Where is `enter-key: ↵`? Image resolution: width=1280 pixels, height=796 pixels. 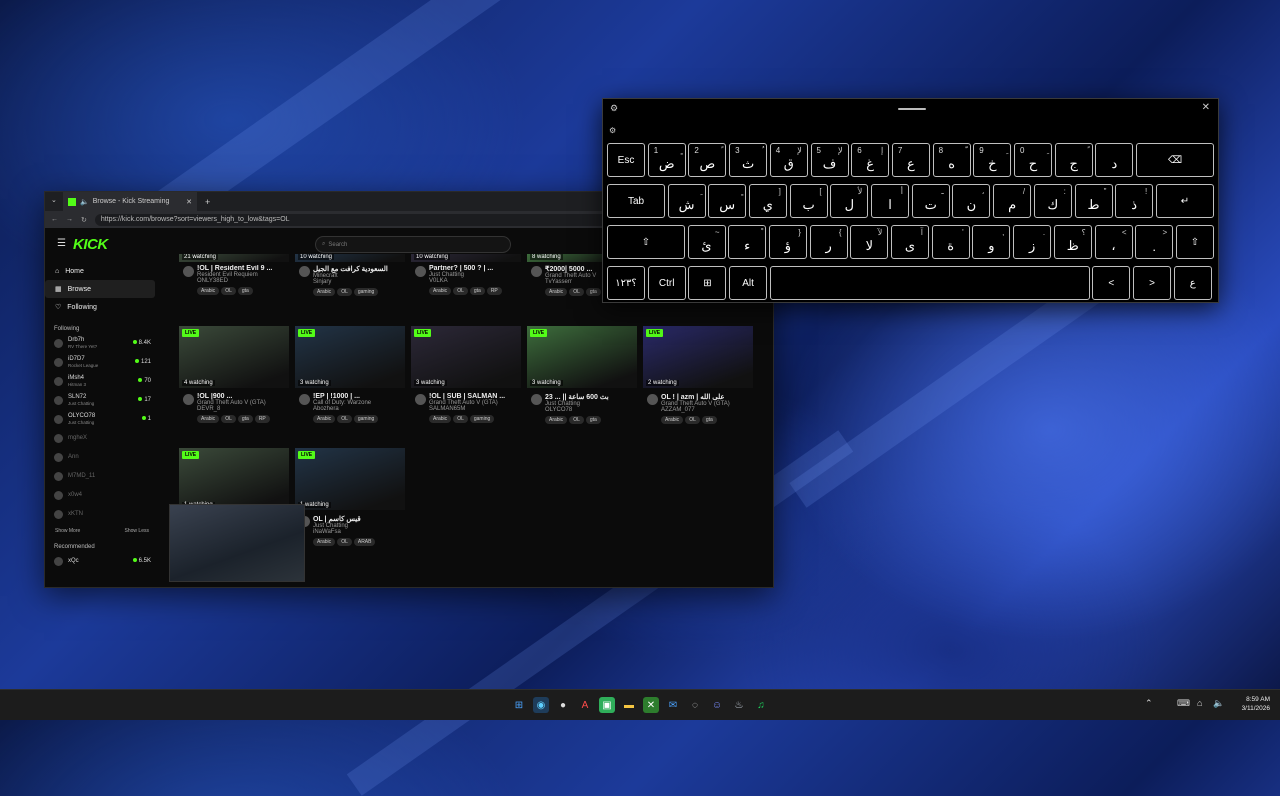
enter-key: ↵ is located at coordinates (1184, 201).